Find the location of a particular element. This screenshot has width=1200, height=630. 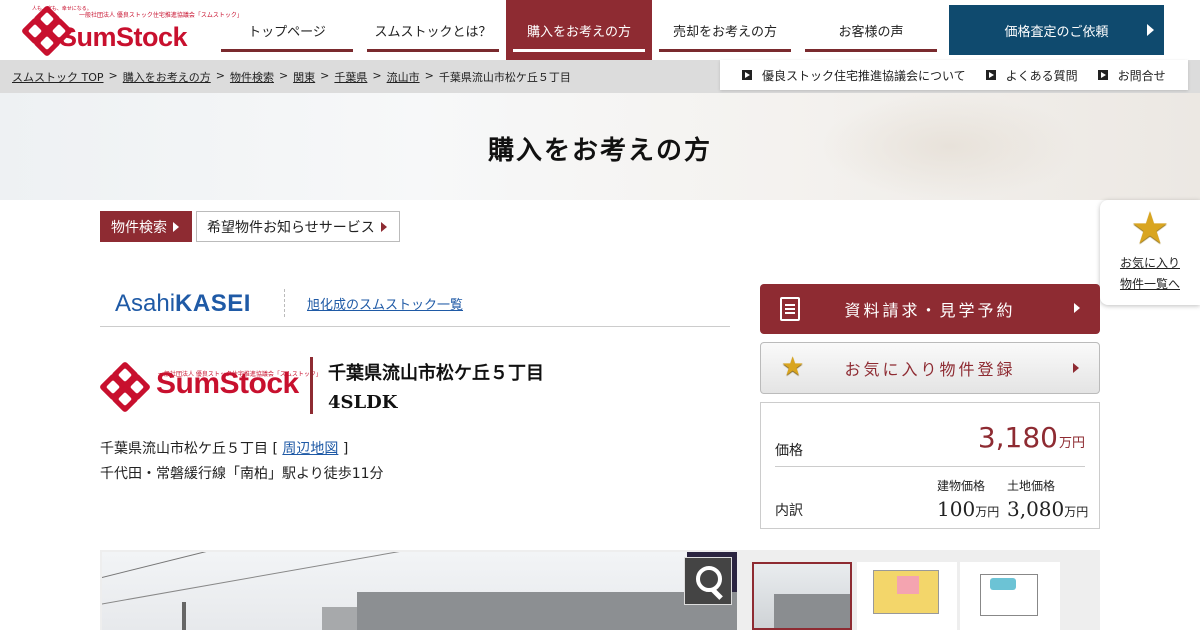

price-value: 3,180万円 is located at coordinates (1031, 437).